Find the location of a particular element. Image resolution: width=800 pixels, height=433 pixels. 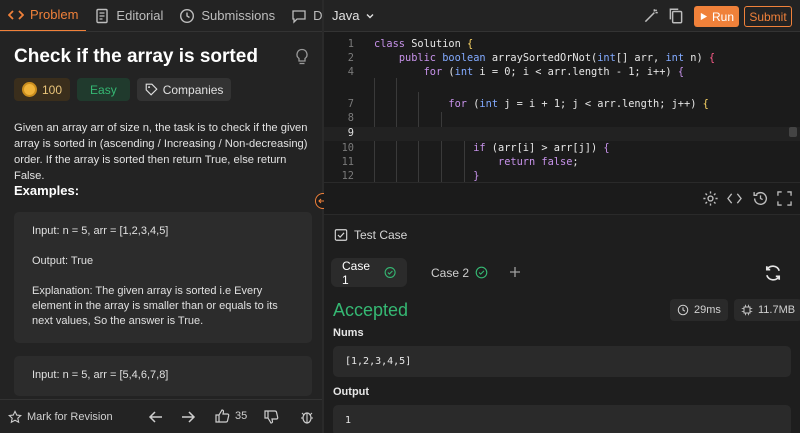

memory-badge: 11.7MB is located at coordinates (767, 310).